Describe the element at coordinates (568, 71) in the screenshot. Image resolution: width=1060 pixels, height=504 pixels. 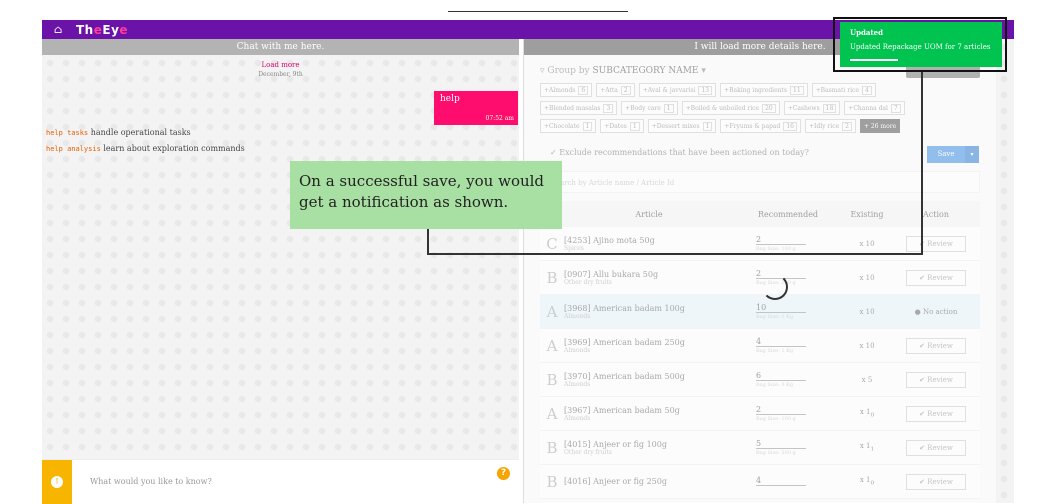
I see `group-by-label: Group by` at that location.